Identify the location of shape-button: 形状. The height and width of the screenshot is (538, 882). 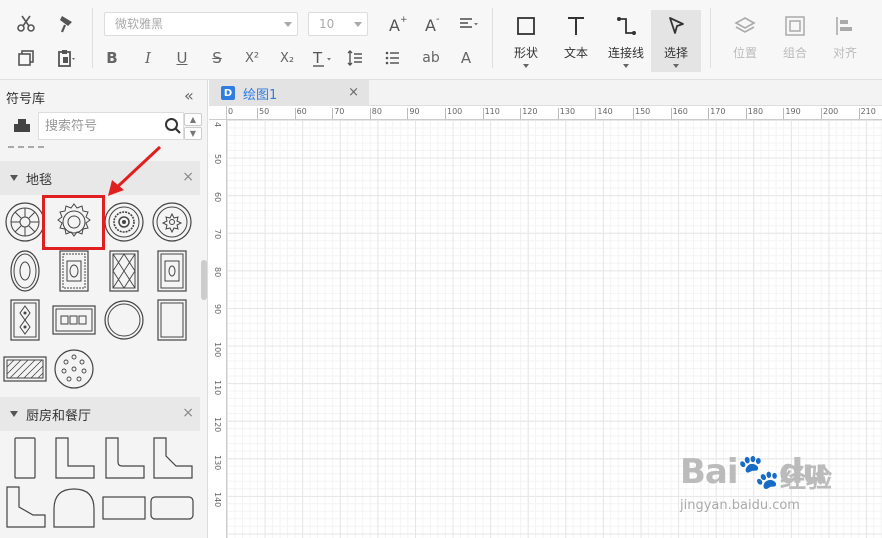
(526, 41).